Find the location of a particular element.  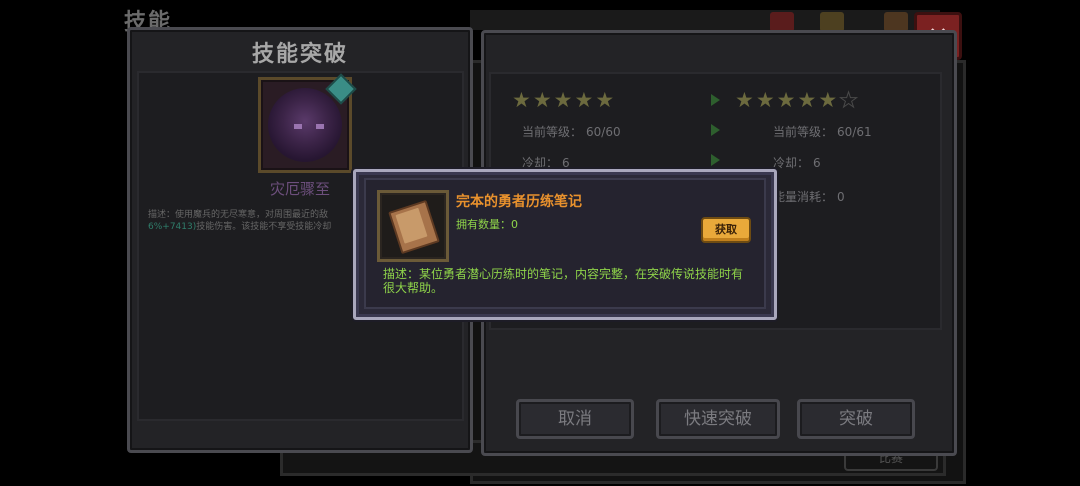

item-name: 完本的勇者历练笔记 is located at coordinates (519, 202).